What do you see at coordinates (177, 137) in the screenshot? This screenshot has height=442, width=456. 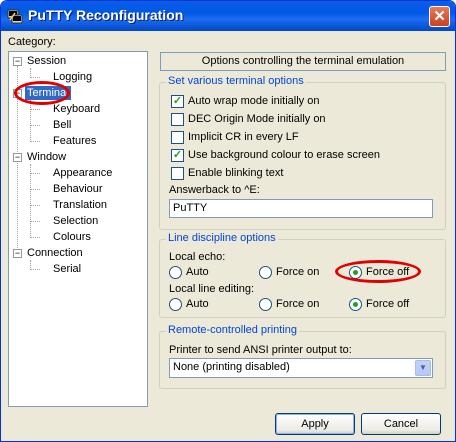 I see `implicit-cr-checkbox` at bounding box center [177, 137].